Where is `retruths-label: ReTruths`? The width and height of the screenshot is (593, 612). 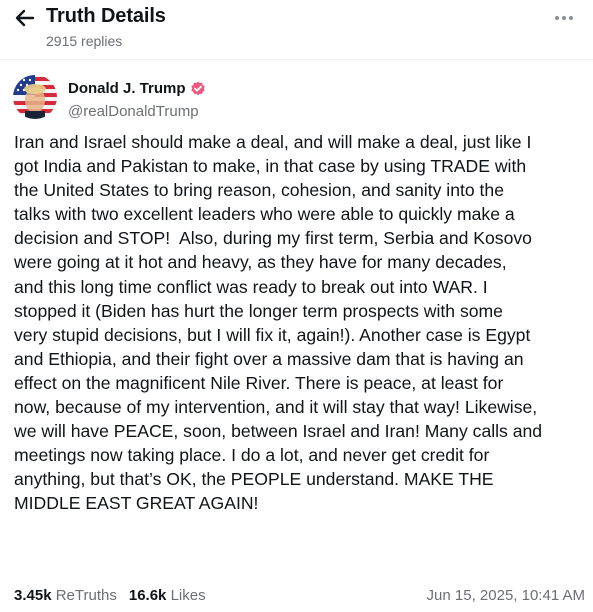
retruths-label: ReTruths is located at coordinates (86, 595).